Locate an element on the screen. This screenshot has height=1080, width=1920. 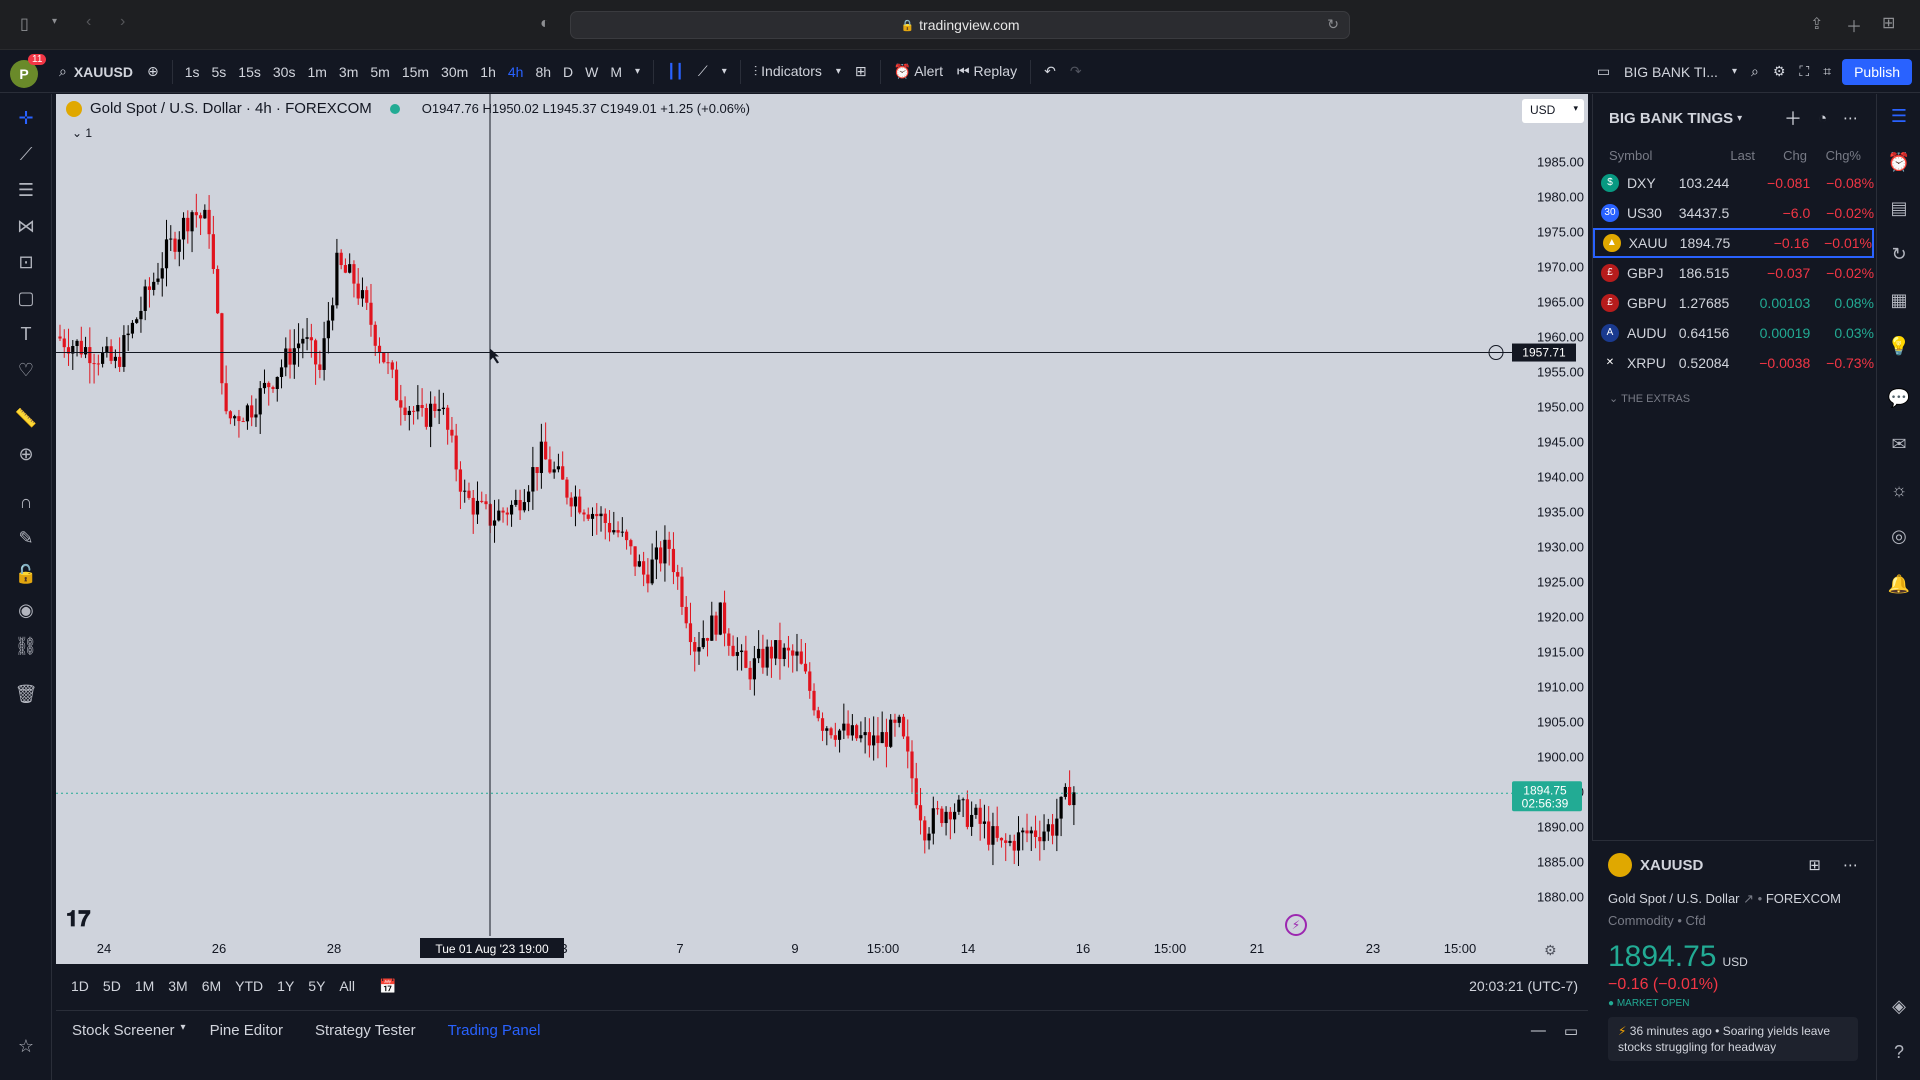
column-chg: Chg is located at coordinates (1781, 155).